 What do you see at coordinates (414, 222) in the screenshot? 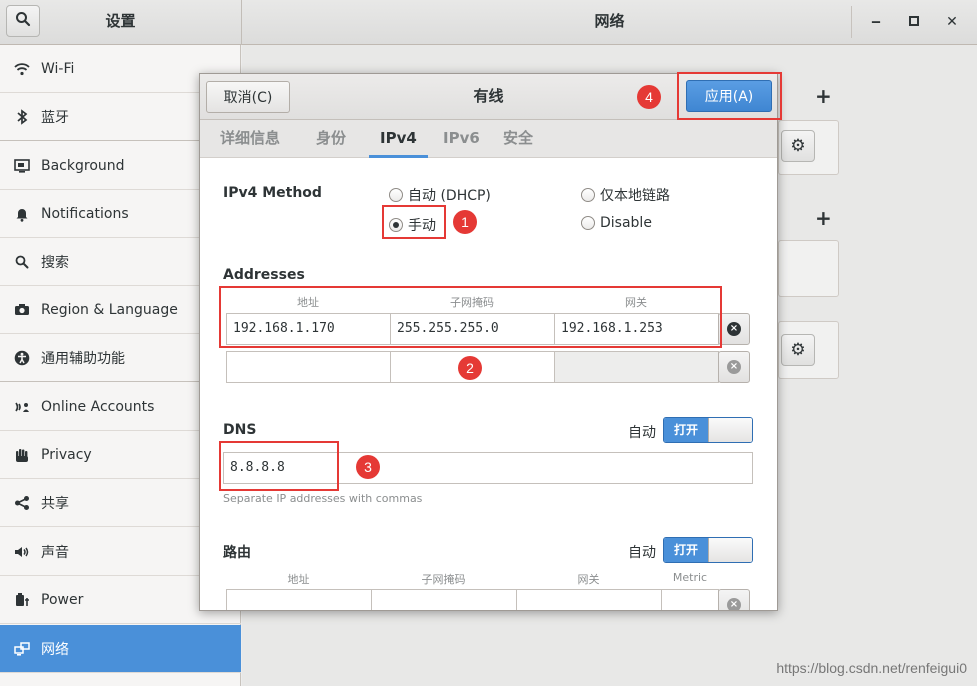
I see `annotation-box-manual` at bounding box center [414, 222].